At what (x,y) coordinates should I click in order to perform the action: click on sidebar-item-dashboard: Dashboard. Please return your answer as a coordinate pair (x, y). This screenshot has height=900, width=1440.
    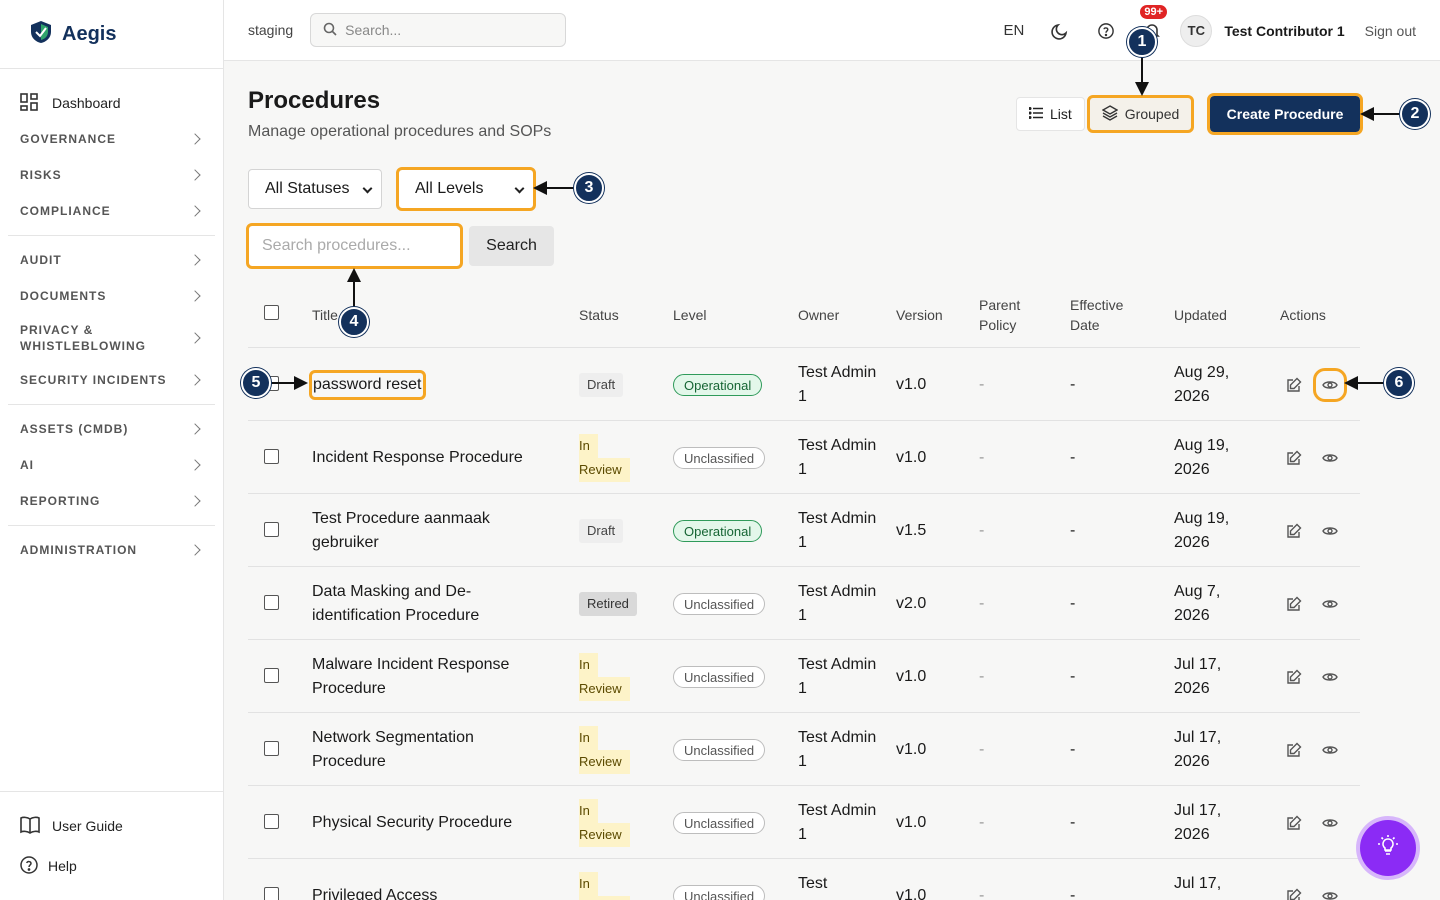
    Looking at the image, I should click on (111, 103).